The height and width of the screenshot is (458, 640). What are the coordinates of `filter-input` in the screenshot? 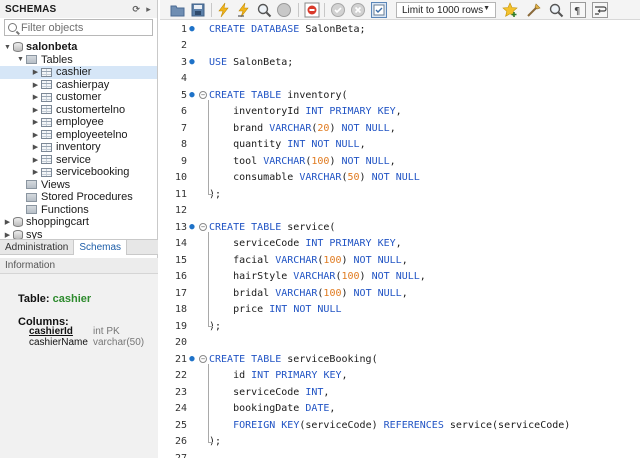 It's located at (81, 27).